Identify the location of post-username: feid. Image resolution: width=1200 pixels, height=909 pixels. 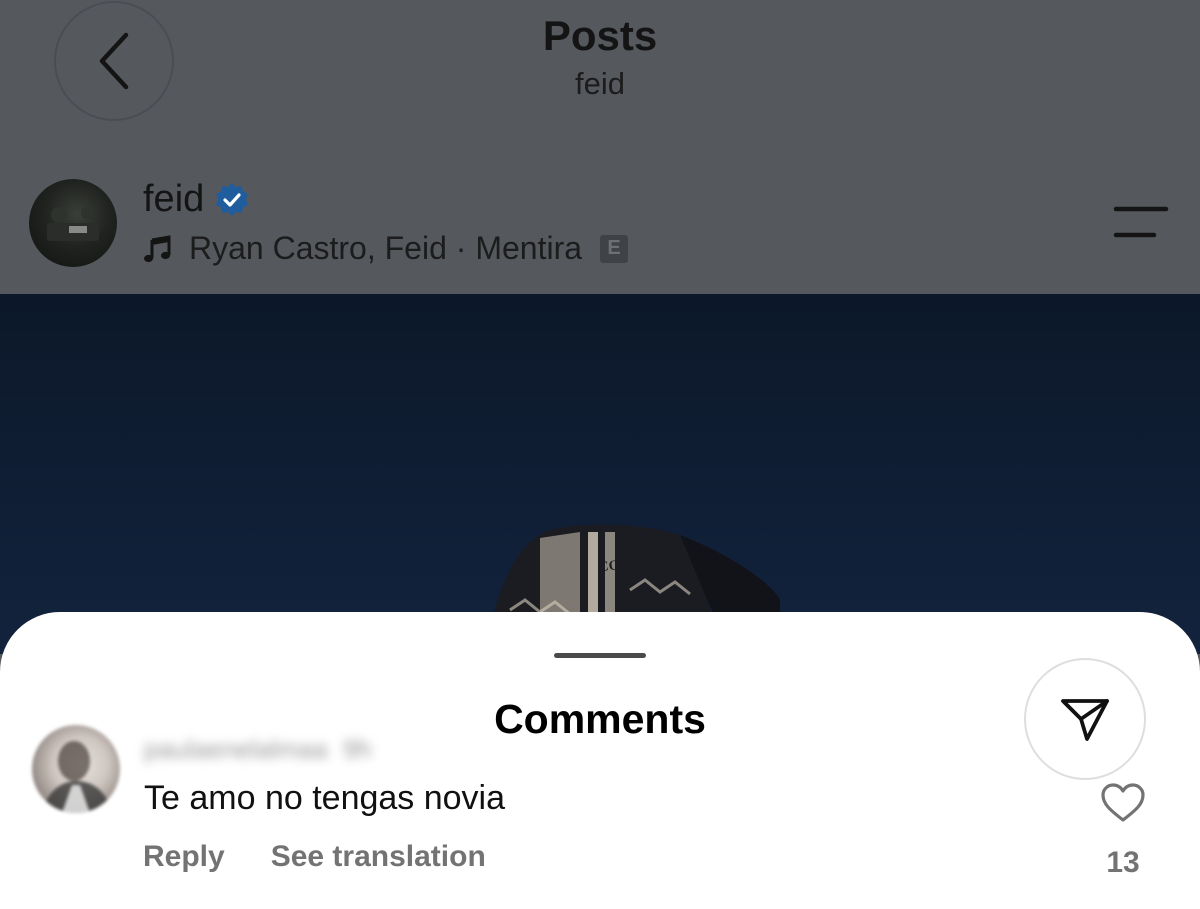
(196, 199).